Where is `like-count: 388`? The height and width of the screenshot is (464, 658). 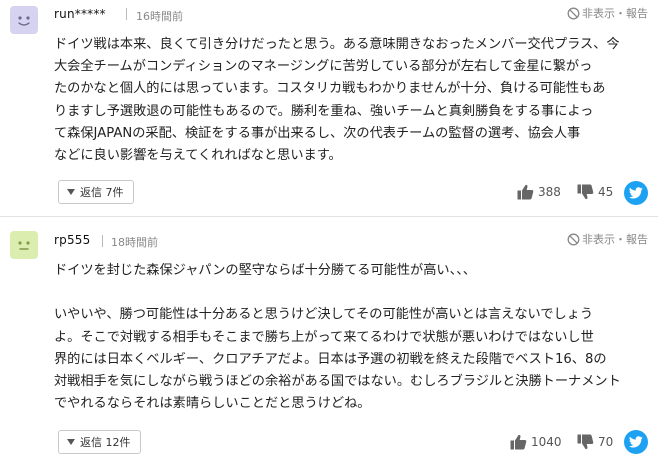 like-count: 388 is located at coordinates (549, 192).